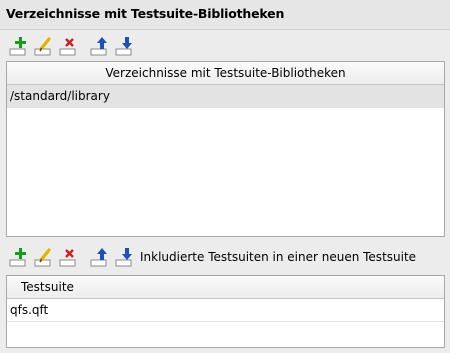 This screenshot has height=353, width=450. What do you see at coordinates (145, 13) in the screenshot?
I see `section-title: Verzeichnisse mit Testsuite-Bibliotheken` at bounding box center [145, 13].